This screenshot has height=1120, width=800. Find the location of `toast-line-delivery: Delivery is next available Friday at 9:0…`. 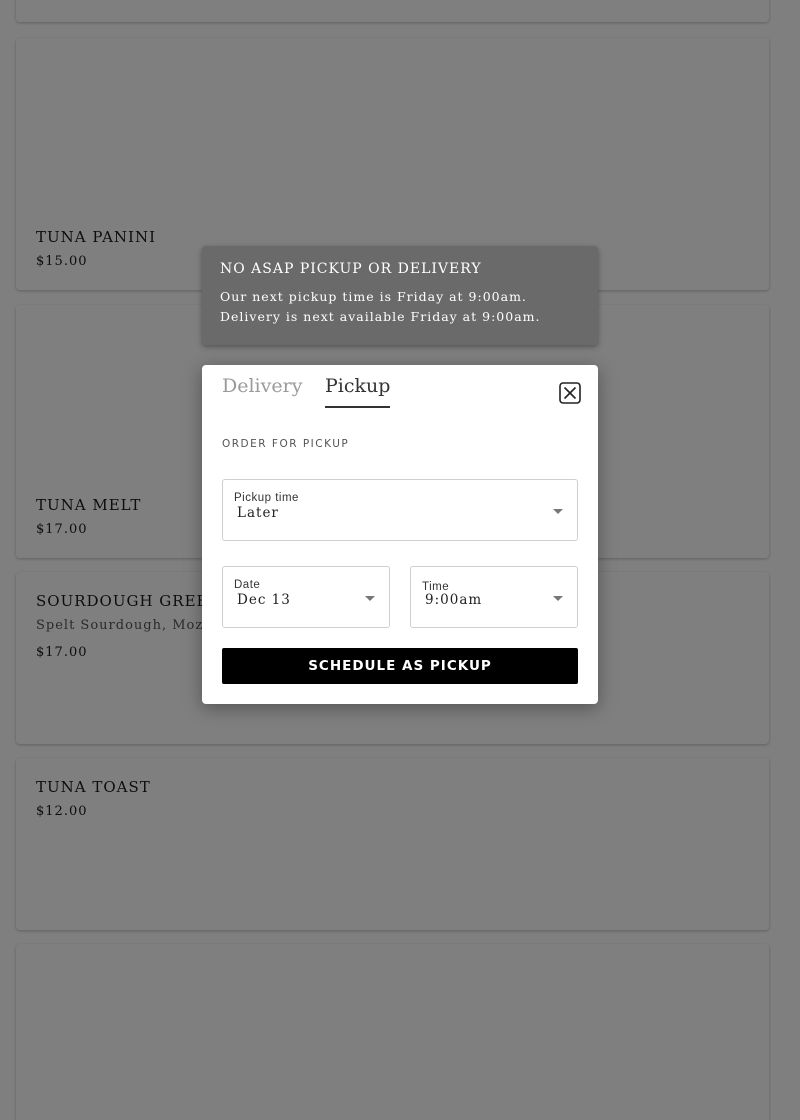

toast-line-delivery: Delivery is next available Friday at 9:0… is located at coordinates (380, 316).